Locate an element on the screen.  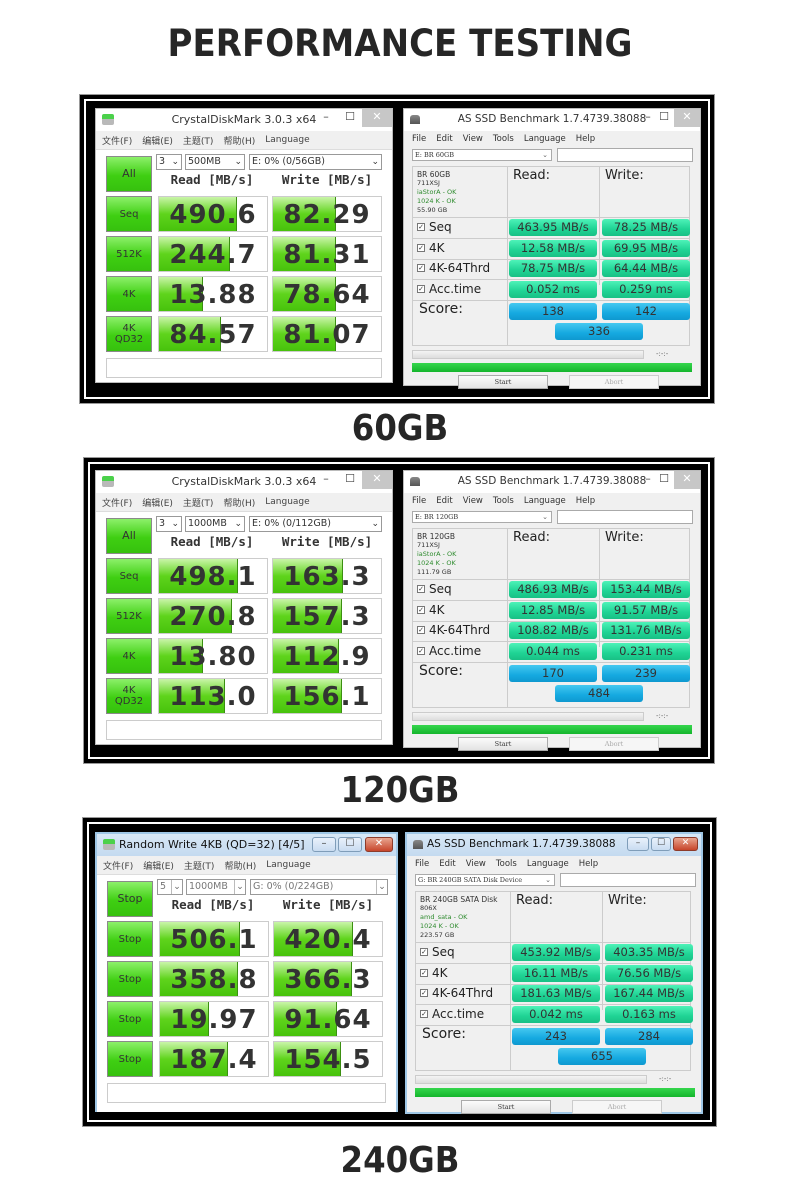
drive-select: E: 0% (0/112GB) ⌄ is located at coordinates (315, 524).